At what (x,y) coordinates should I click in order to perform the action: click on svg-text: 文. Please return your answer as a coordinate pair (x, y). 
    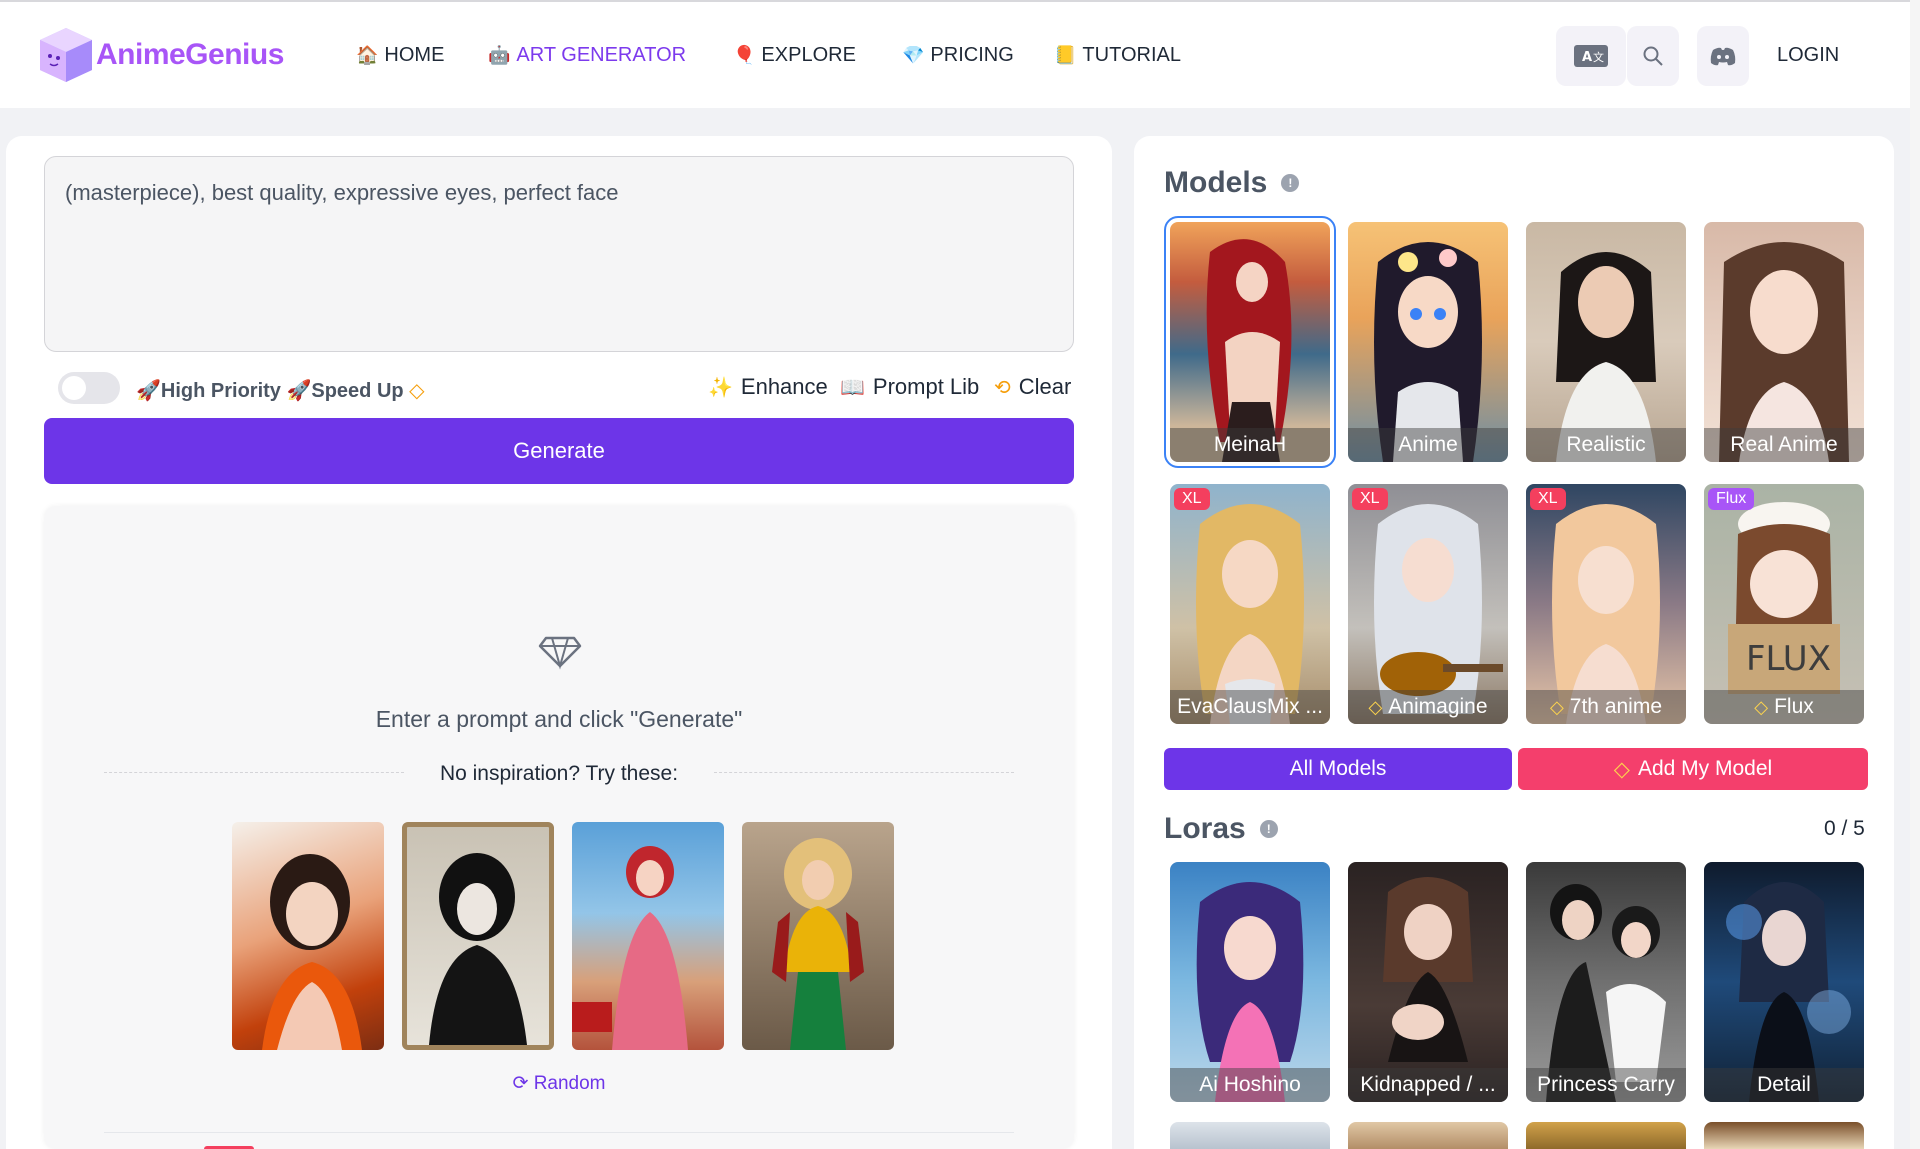
    Looking at the image, I should click on (1598, 57).